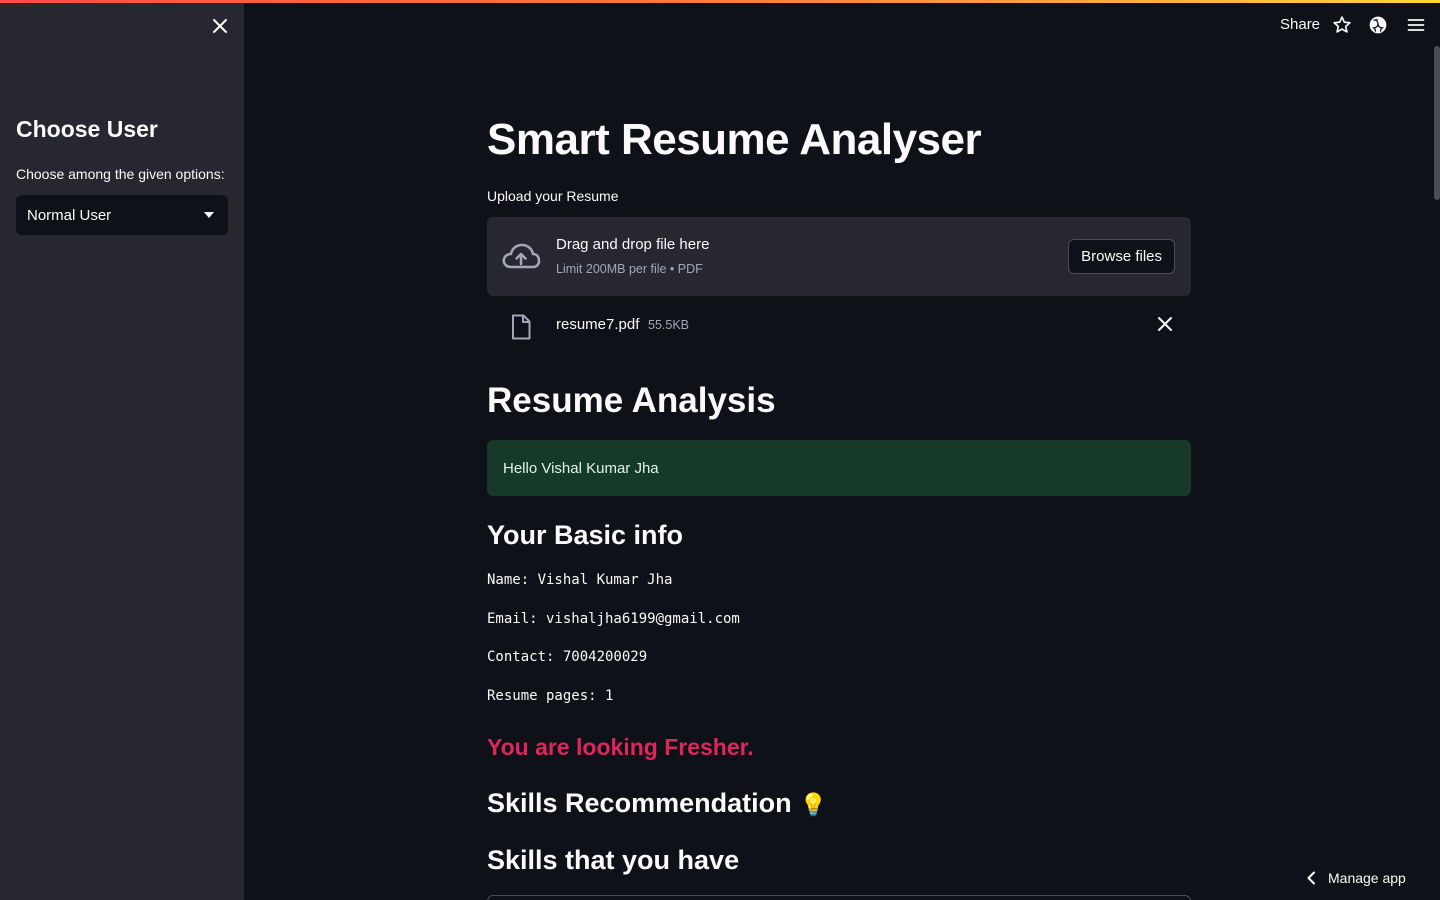 The height and width of the screenshot is (900, 1440). I want to click on upload-label: Upload your Resume, so click(553, 196).